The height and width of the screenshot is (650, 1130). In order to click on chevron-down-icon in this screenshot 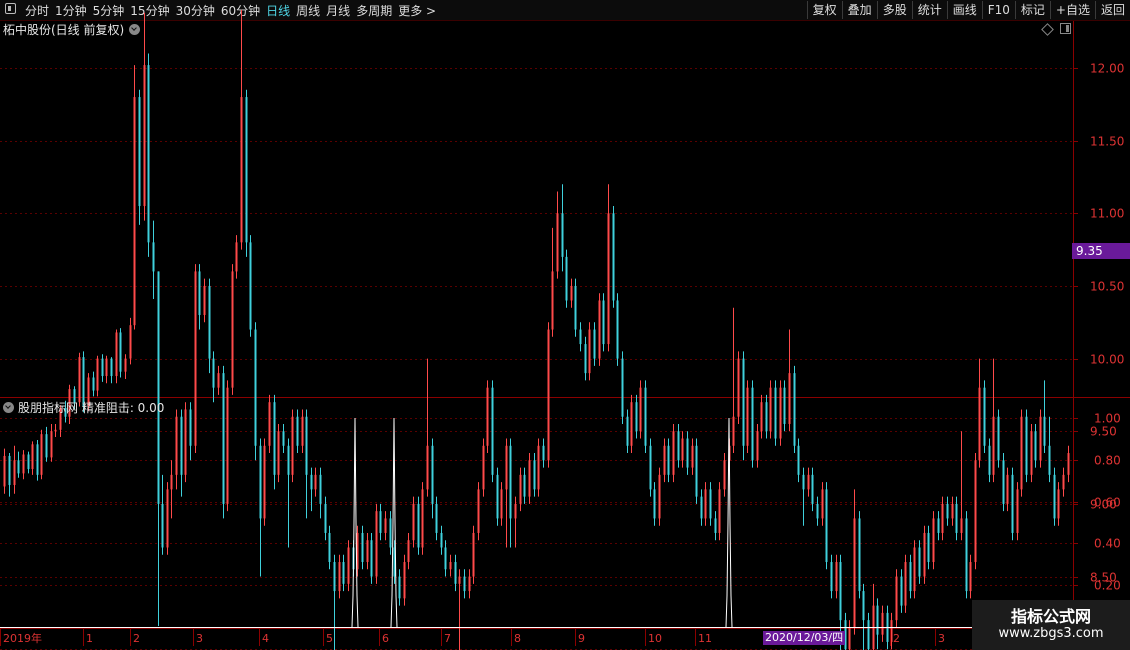, I will do `click(8, 407)`.